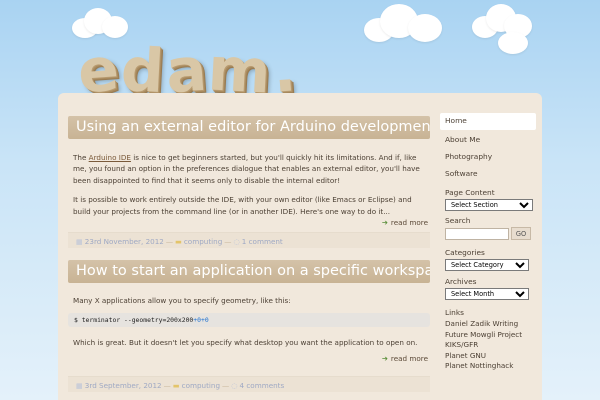 Image resolution: width=600 pixels, height=400 pixels. Describe the element at coordinates (239, 71) in the screenshot. I see `logo-letter: m` at that location.